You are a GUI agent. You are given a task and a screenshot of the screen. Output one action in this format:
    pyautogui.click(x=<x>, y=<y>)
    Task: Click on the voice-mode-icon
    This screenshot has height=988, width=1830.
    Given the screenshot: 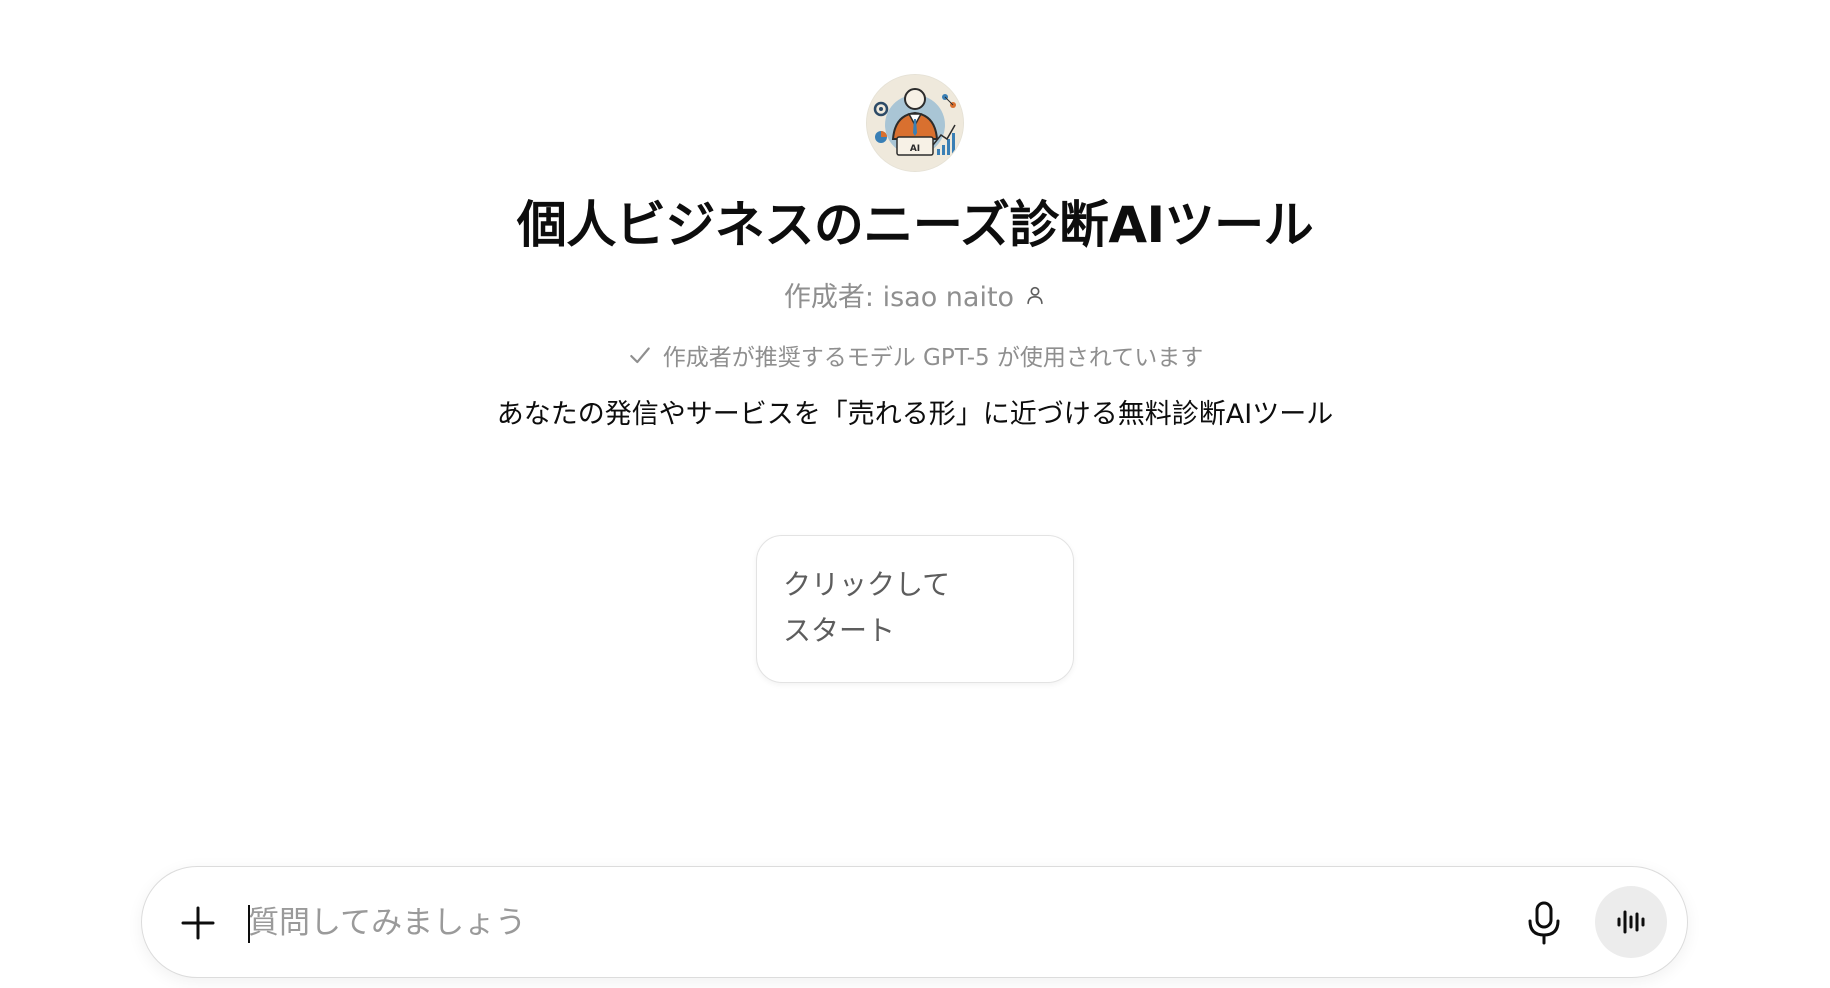 What is the action you would take?
    pyautogui.click(x=1631, y=922)
    